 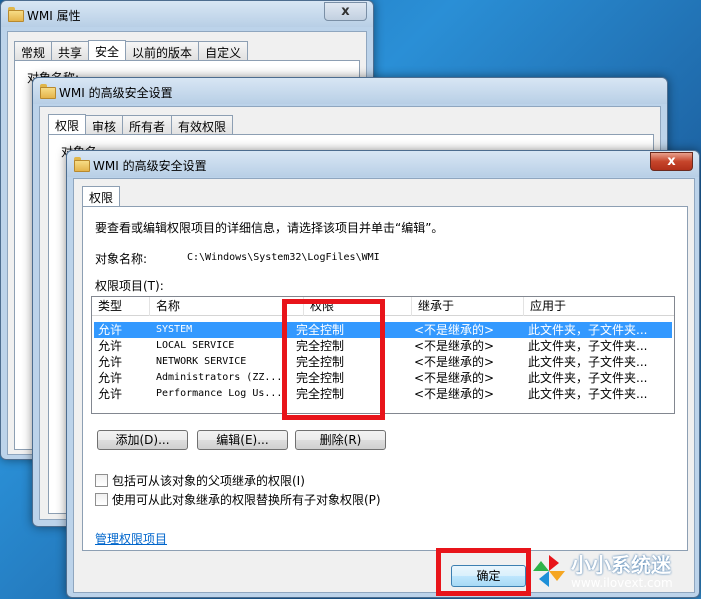 I want to click on watermark-brand: 小小系统迷, so click(x=621, y=565).